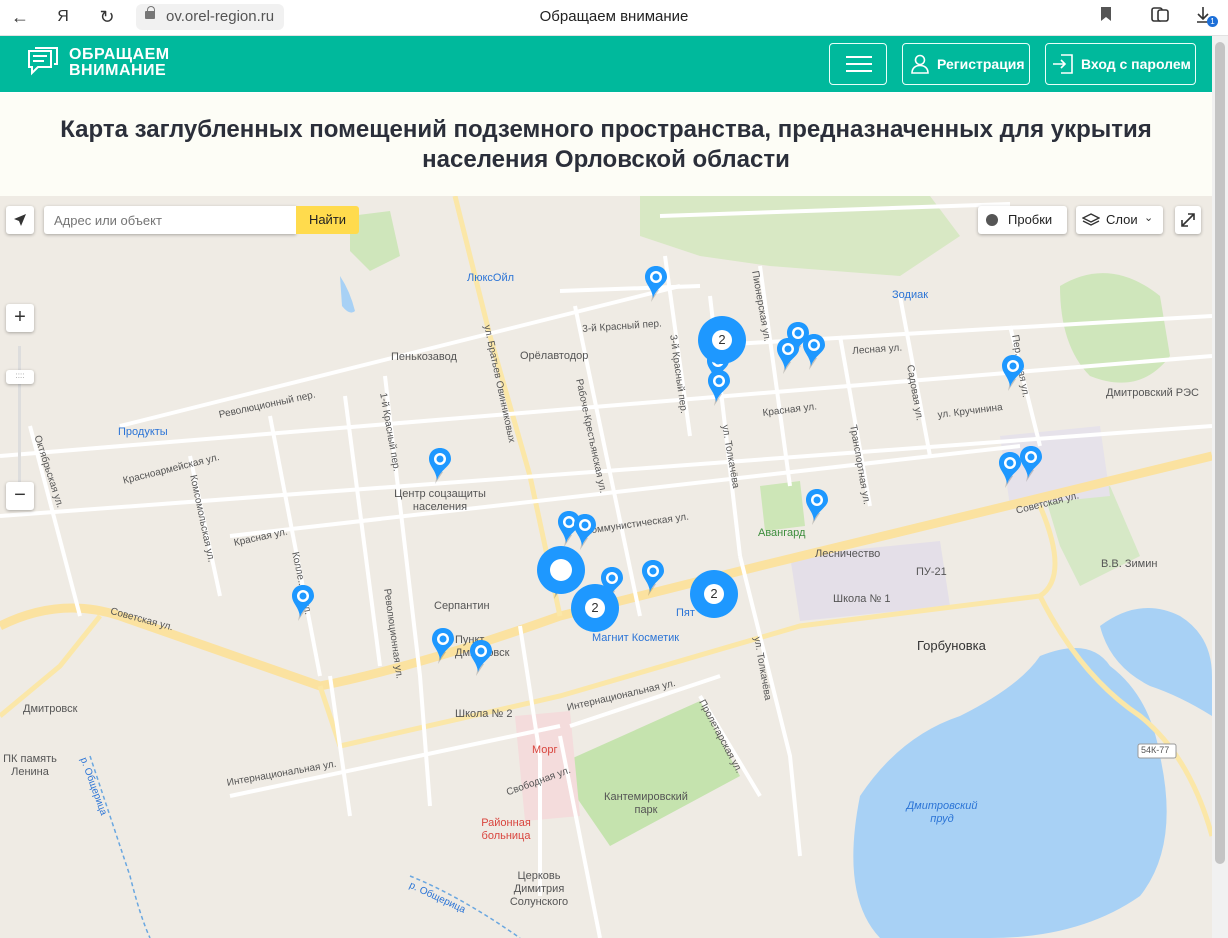 This screenshot has height=938, width=1228. Describe the element at coordinates (931, 572) in the screenshot. I see `poi-pu21: ПУ-21` at that location.